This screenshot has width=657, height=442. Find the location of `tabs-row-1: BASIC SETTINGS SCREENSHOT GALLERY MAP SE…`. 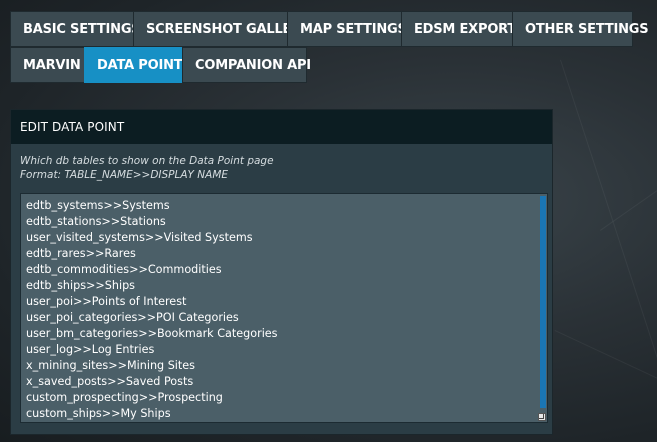

tabs-row-1: BASIC SETTINGS SCREENSHOT GALLERY MAP SE… is located at coordinates (329, 29).